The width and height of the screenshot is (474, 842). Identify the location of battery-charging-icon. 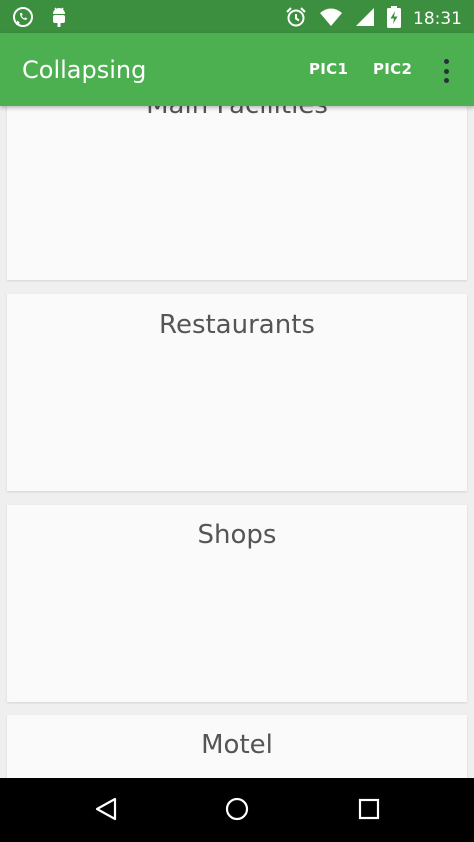
(394, 19).